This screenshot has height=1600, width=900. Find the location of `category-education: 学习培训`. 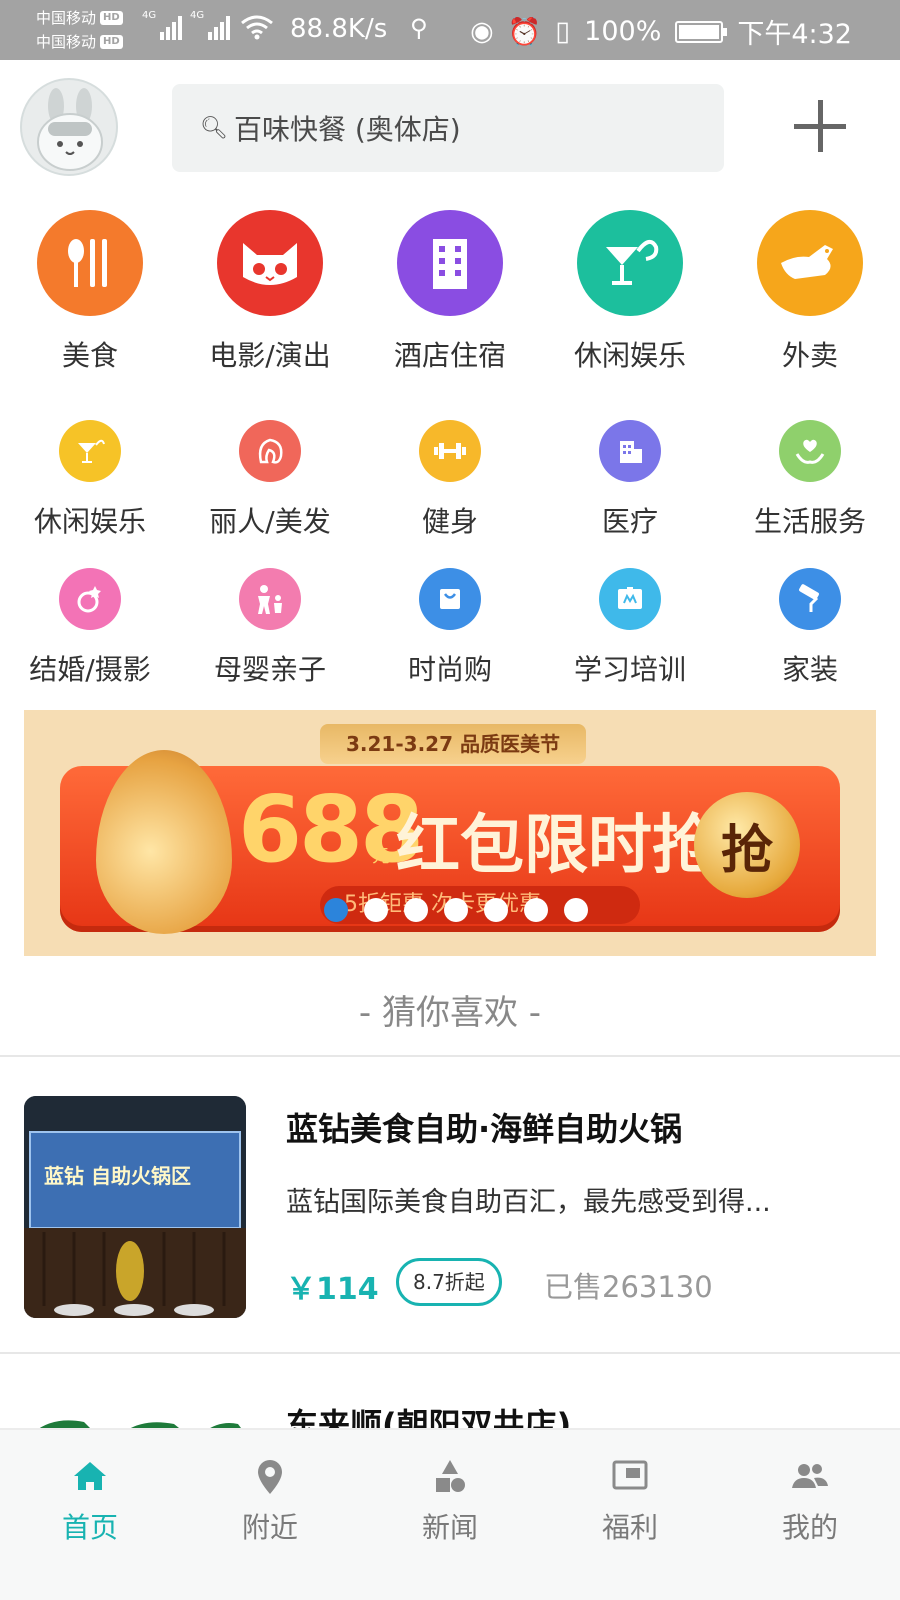

category-education: 学习培训 is located at coordinates (630, 628).